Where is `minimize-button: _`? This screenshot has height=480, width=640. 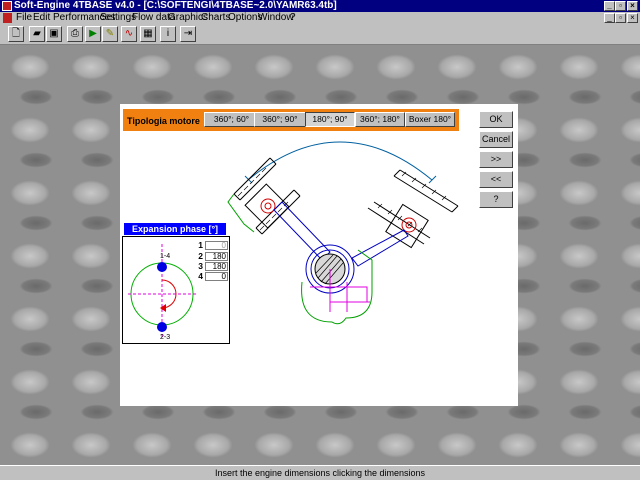
minimize-button: _ is located at coordinates (609, 6).